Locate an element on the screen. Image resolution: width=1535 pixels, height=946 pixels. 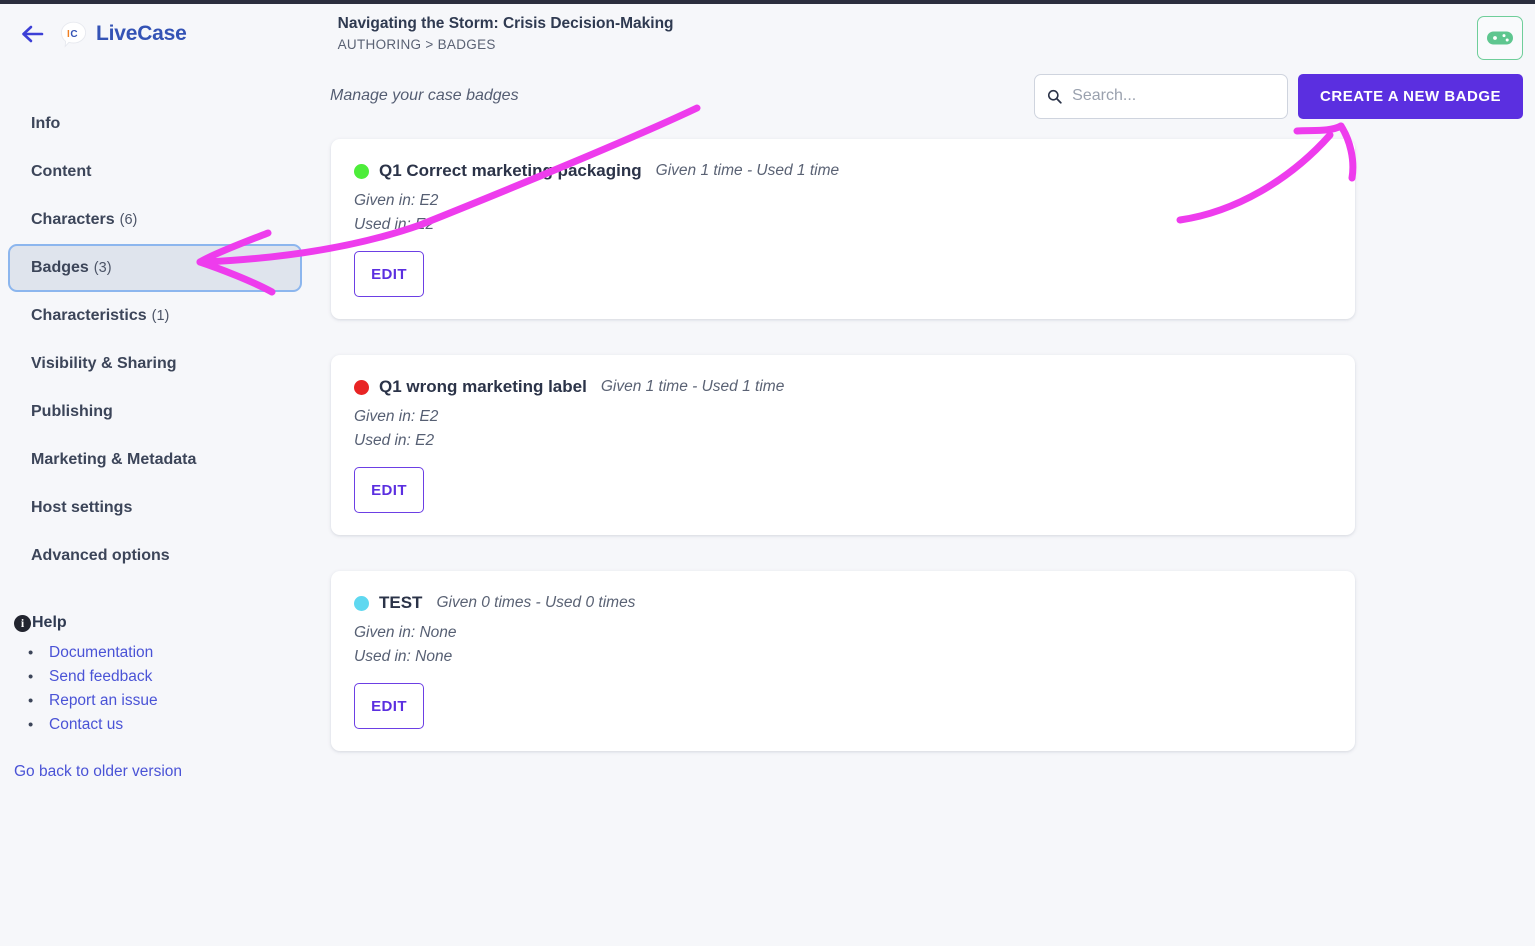
sidebar-item-label: Content is located at coordinates (61, 171).